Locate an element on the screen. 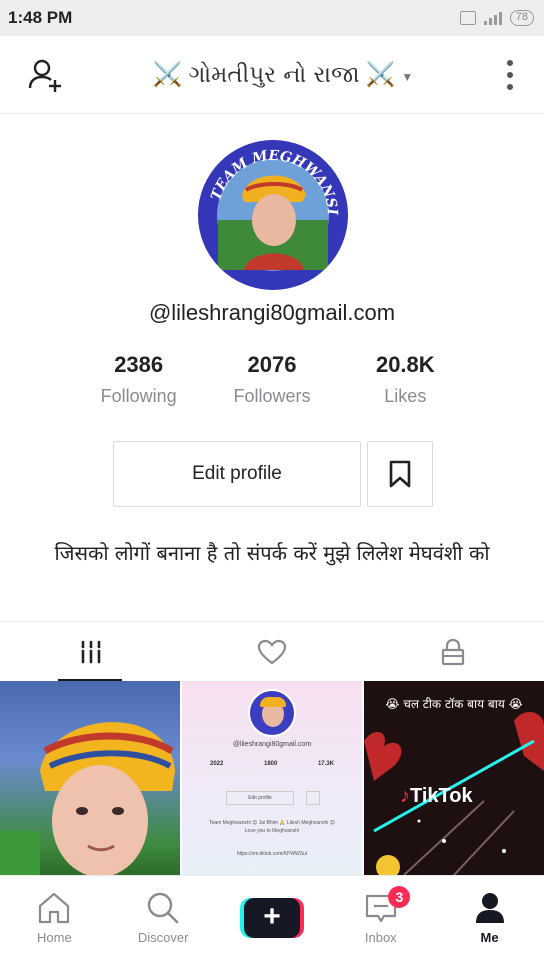 Image resolution: width=544 pixels, height=960 pixels. create-button: + is located at coordinates (271, 918).